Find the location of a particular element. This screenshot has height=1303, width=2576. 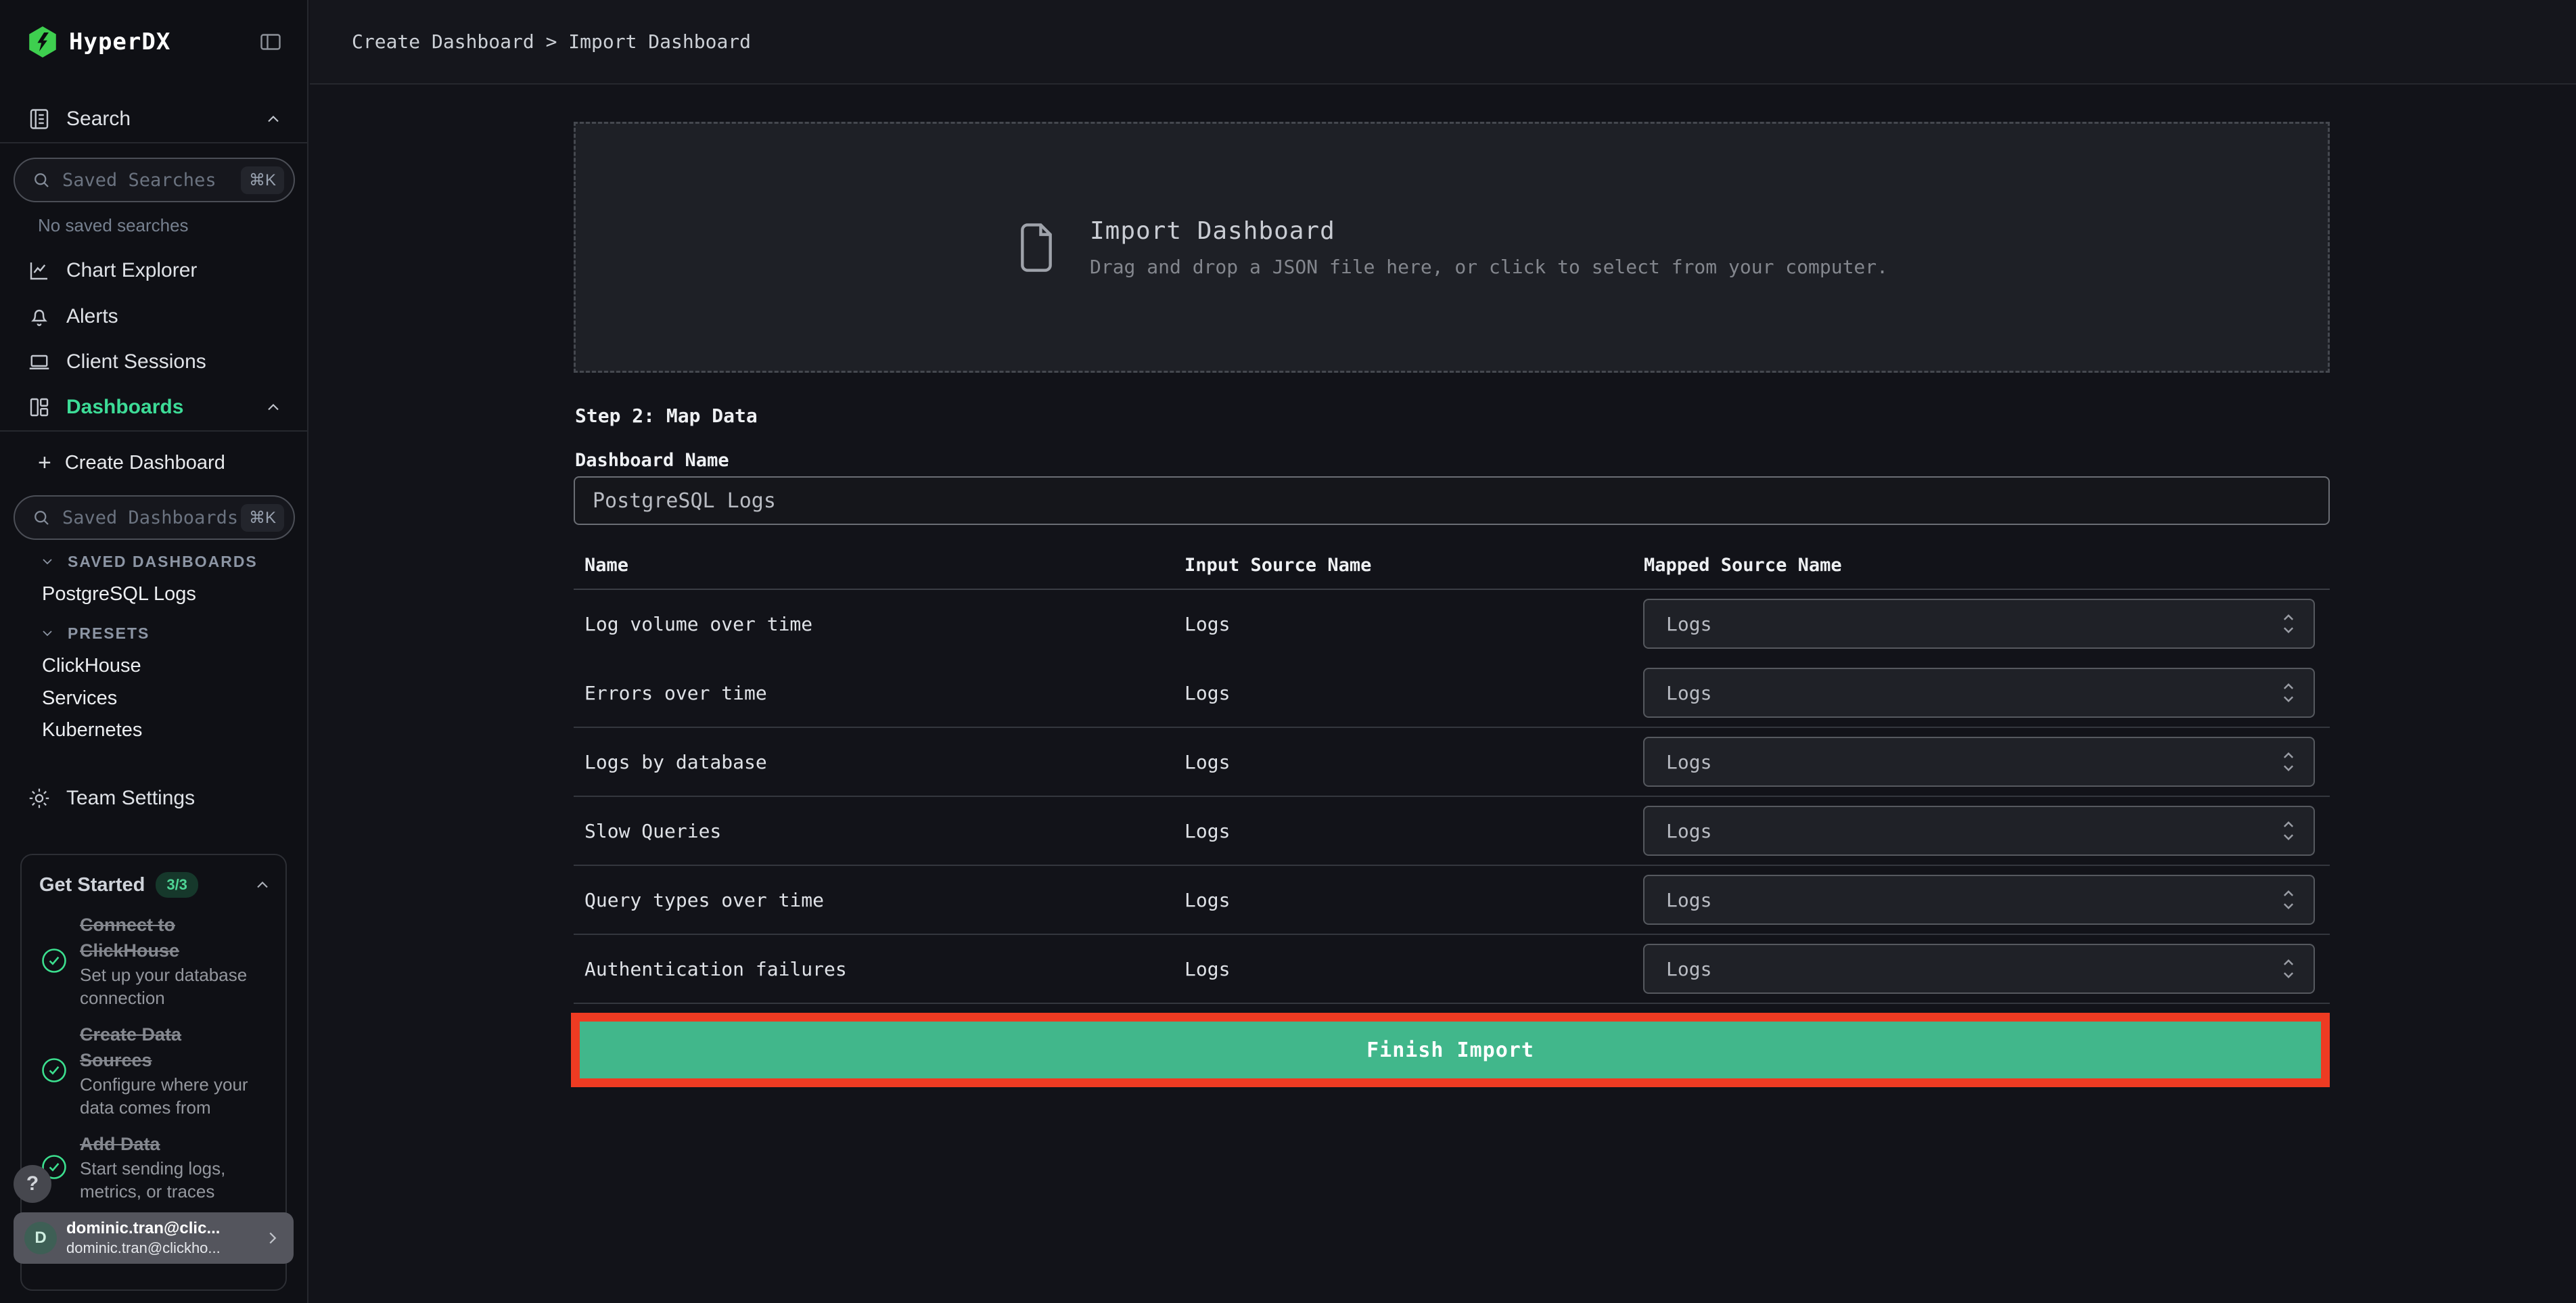

logo-row: HyperDX is located at coordinates (155, 42).